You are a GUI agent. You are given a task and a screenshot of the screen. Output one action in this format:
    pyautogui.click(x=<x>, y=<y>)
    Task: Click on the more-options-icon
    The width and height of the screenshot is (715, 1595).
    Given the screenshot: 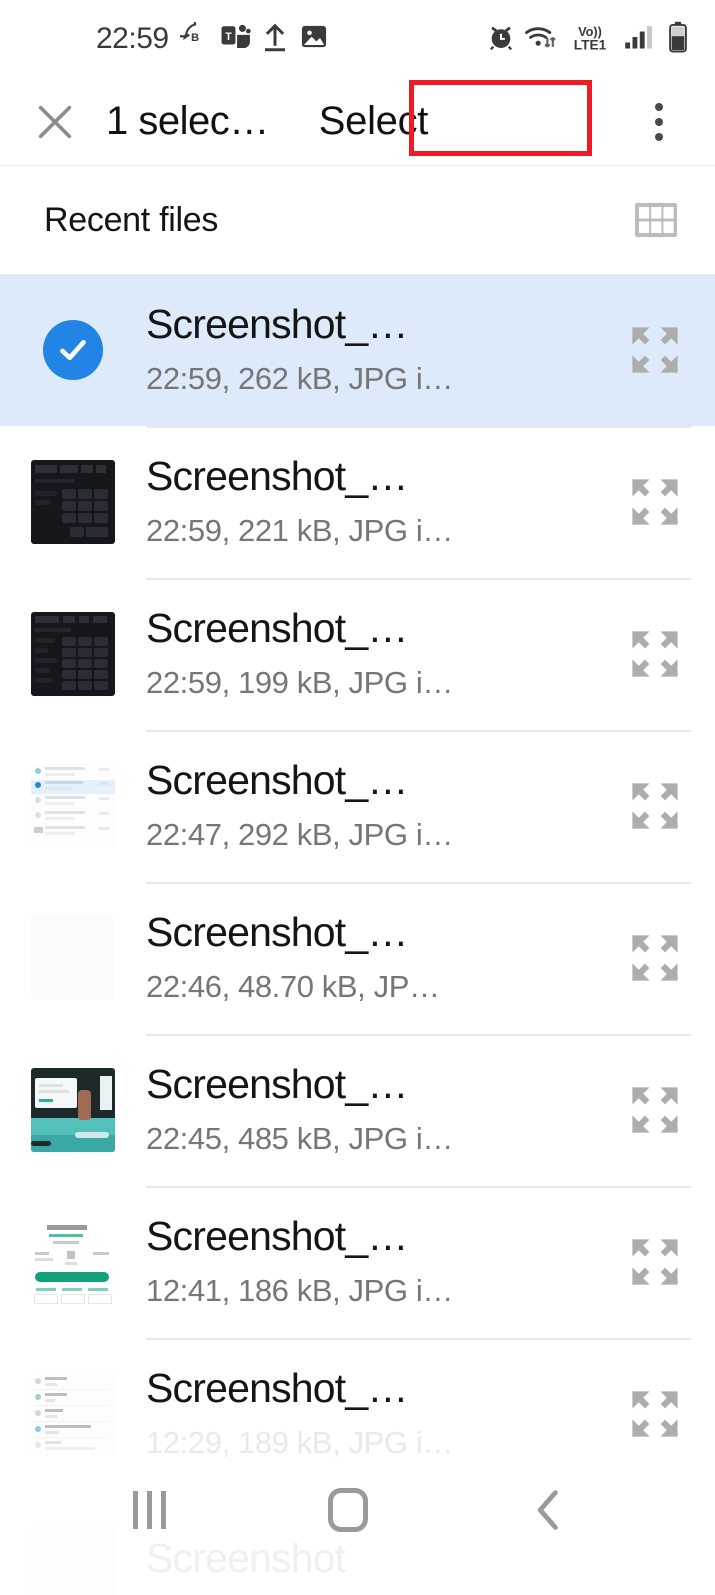 What is the action you would take?
    pyautogui.click(x=659, y=122)
    